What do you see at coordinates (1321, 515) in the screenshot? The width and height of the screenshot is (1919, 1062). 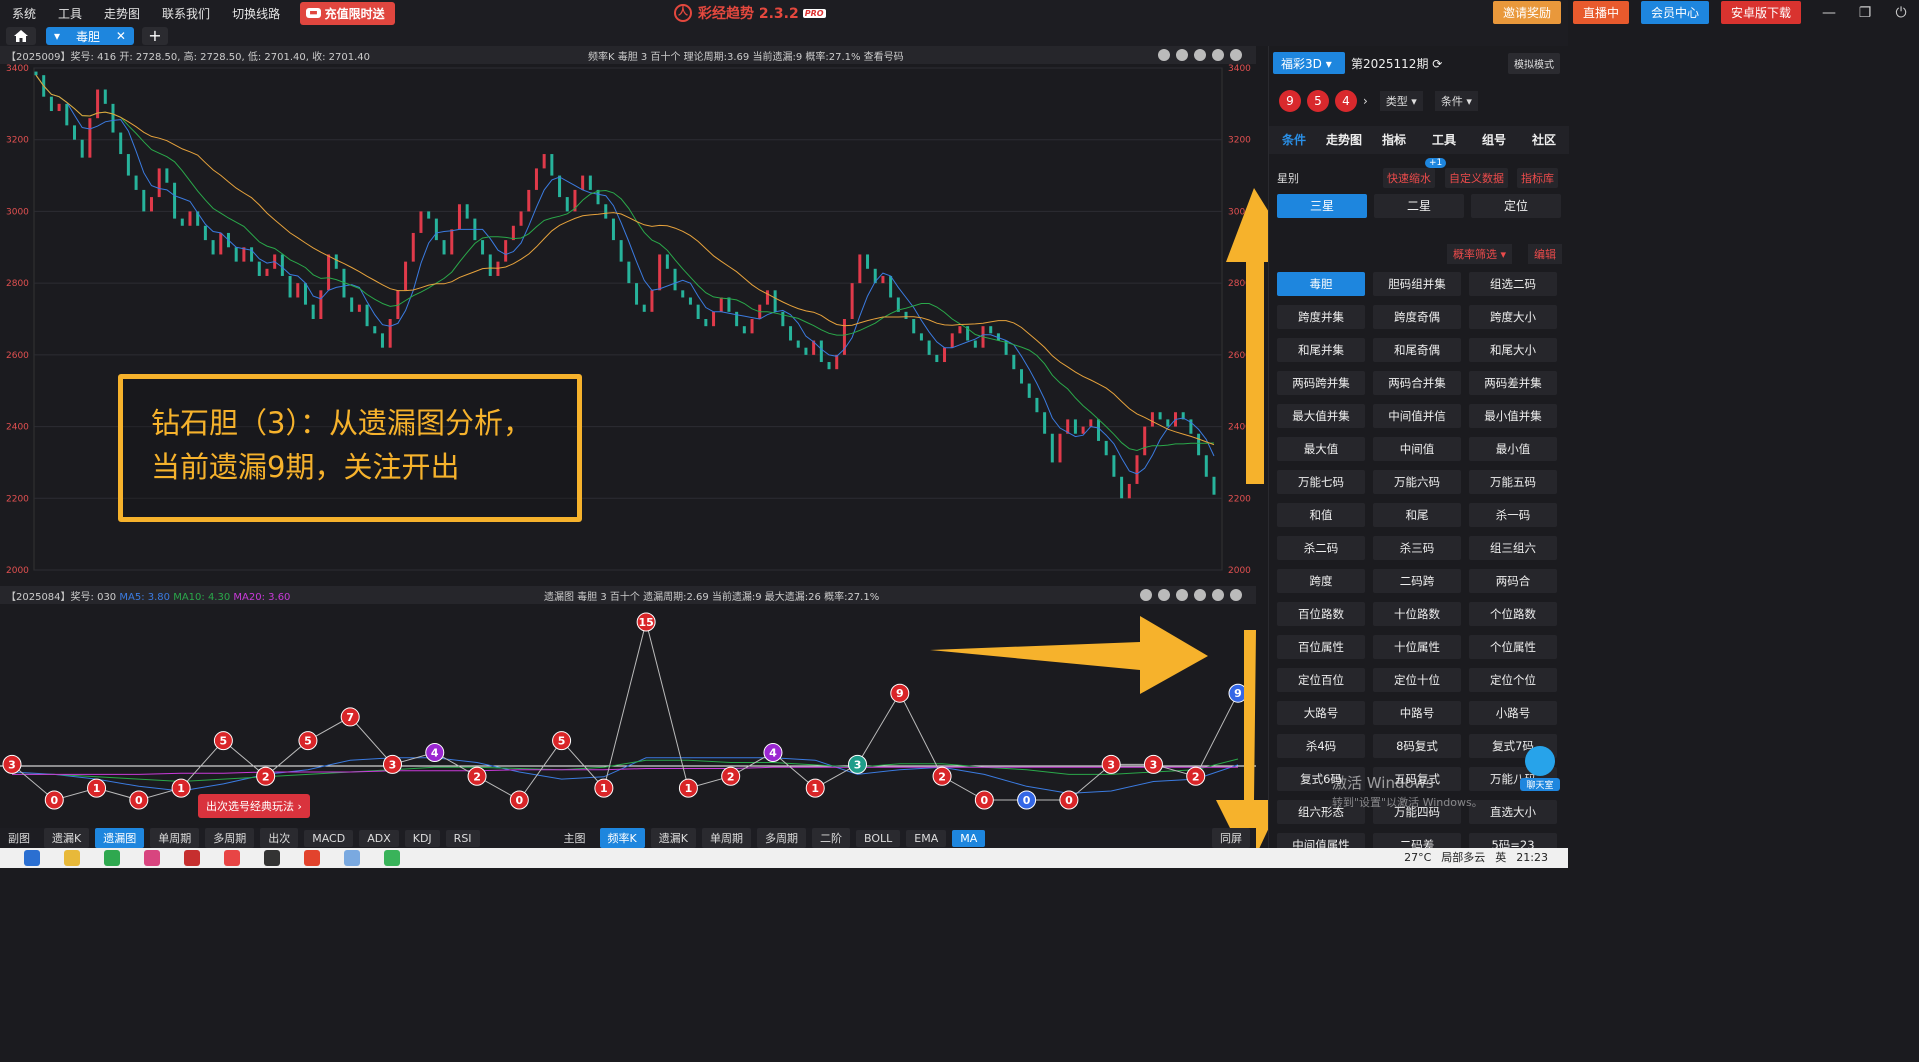 I see `condition-item: 和值` at bounding box center [1321, 515].